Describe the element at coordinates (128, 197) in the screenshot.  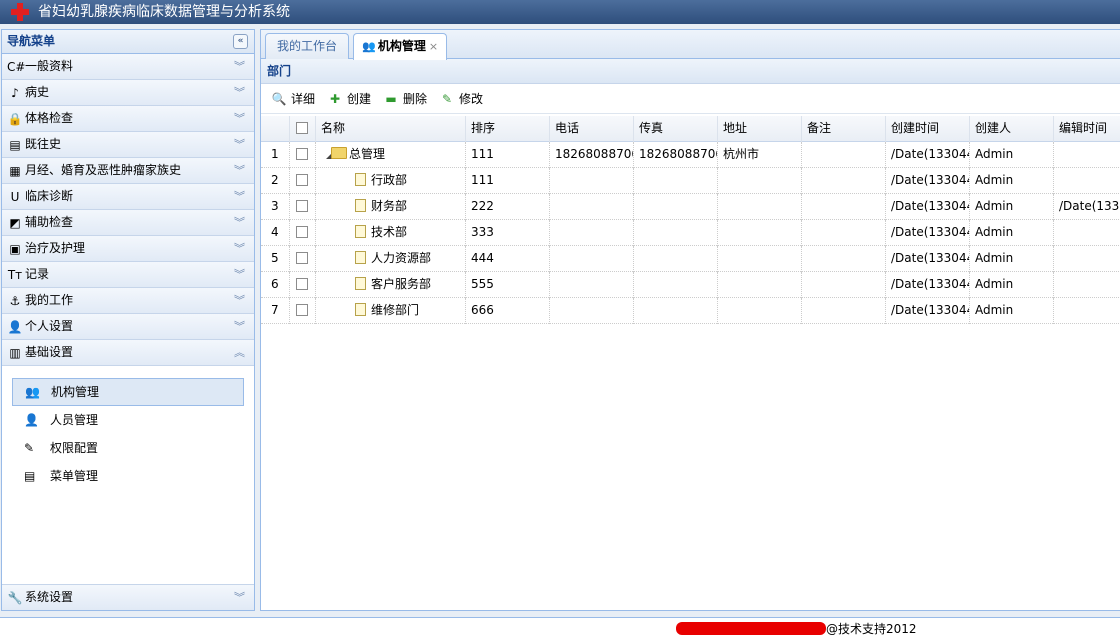
I see `sidebar-item-6: U 临床诊断 ︾` at that location.